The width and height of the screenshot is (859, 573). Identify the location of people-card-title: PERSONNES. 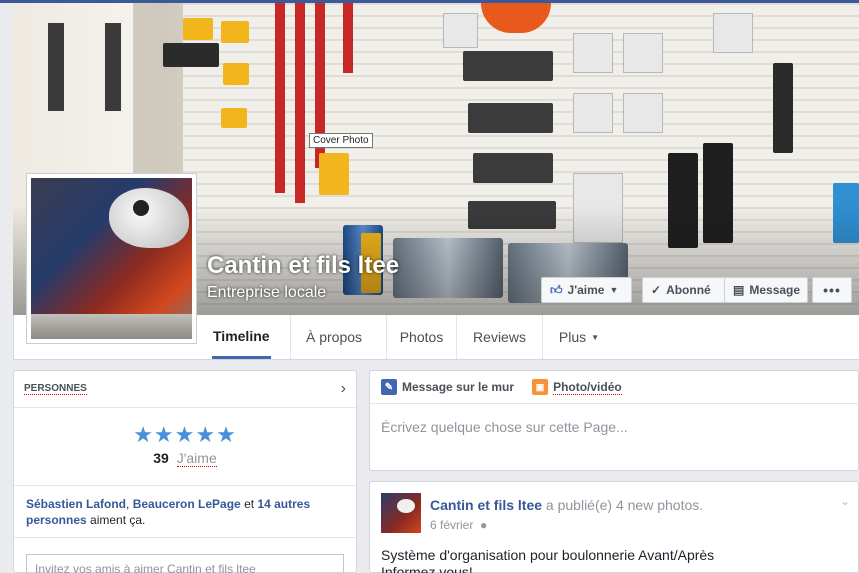
(55, 389).